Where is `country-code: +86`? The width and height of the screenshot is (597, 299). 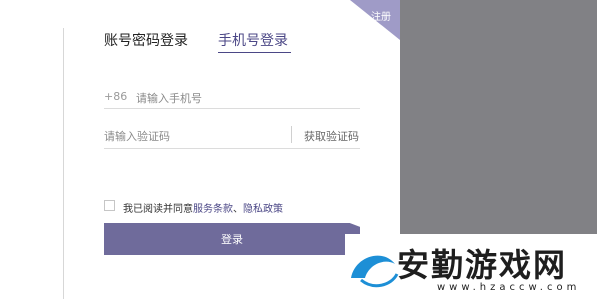 country-code: +86 is located at coordinates (115, 96).